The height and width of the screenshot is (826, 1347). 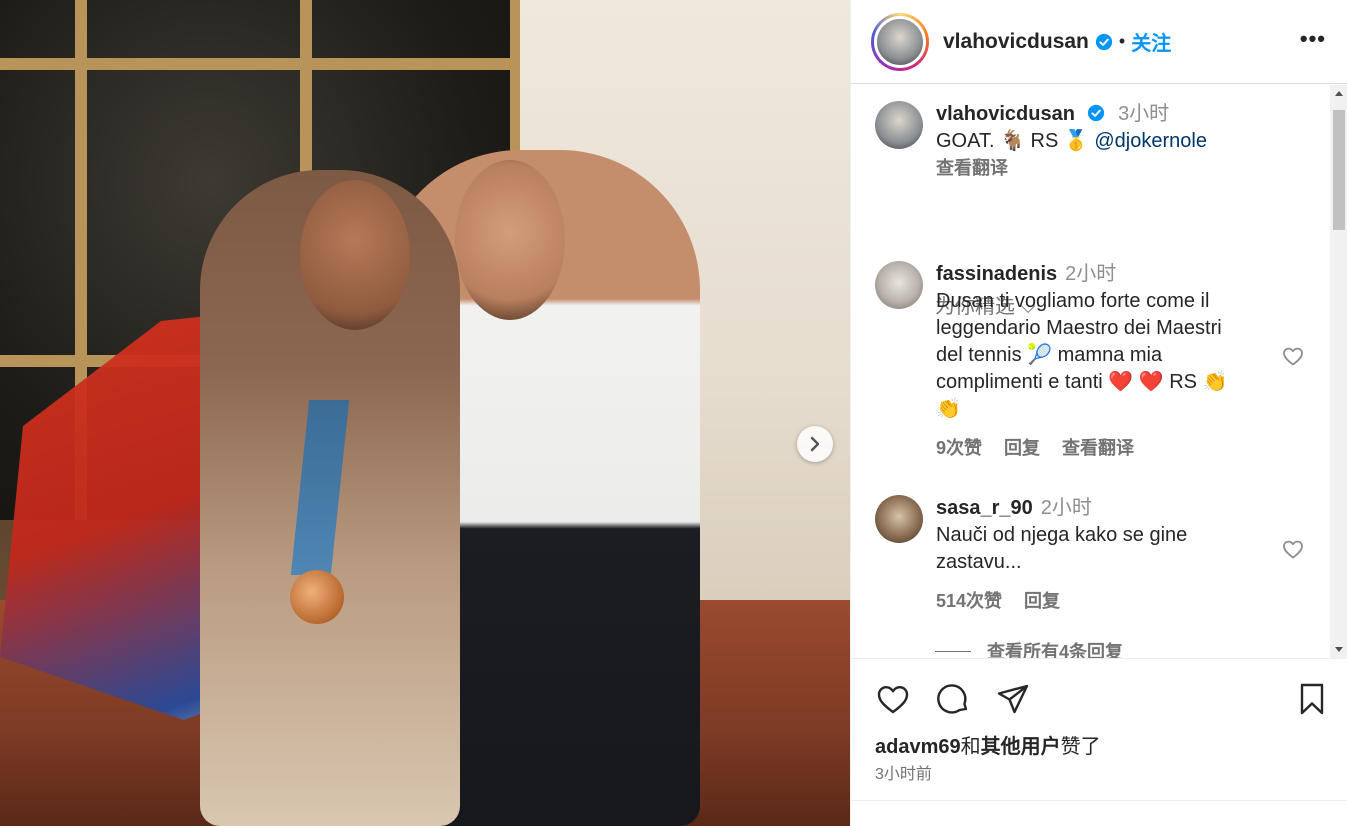 What do you see at coordinates (970, 747) in the screenshot?
I see `liked-by-and: 和` at bounding box center [970, 747].